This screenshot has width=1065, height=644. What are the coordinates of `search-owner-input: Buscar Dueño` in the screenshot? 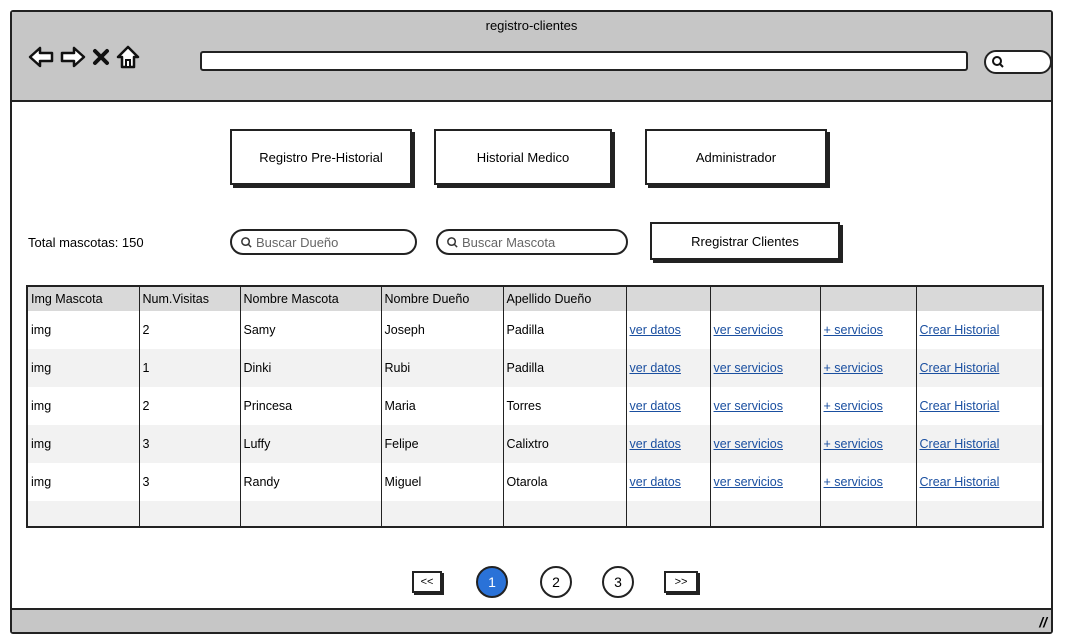 It's located at (323, 242).